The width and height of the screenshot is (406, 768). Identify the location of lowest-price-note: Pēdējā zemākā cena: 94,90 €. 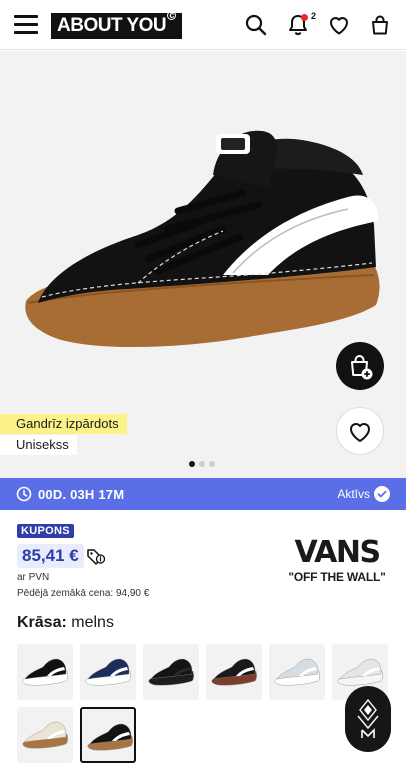
(83, 593).